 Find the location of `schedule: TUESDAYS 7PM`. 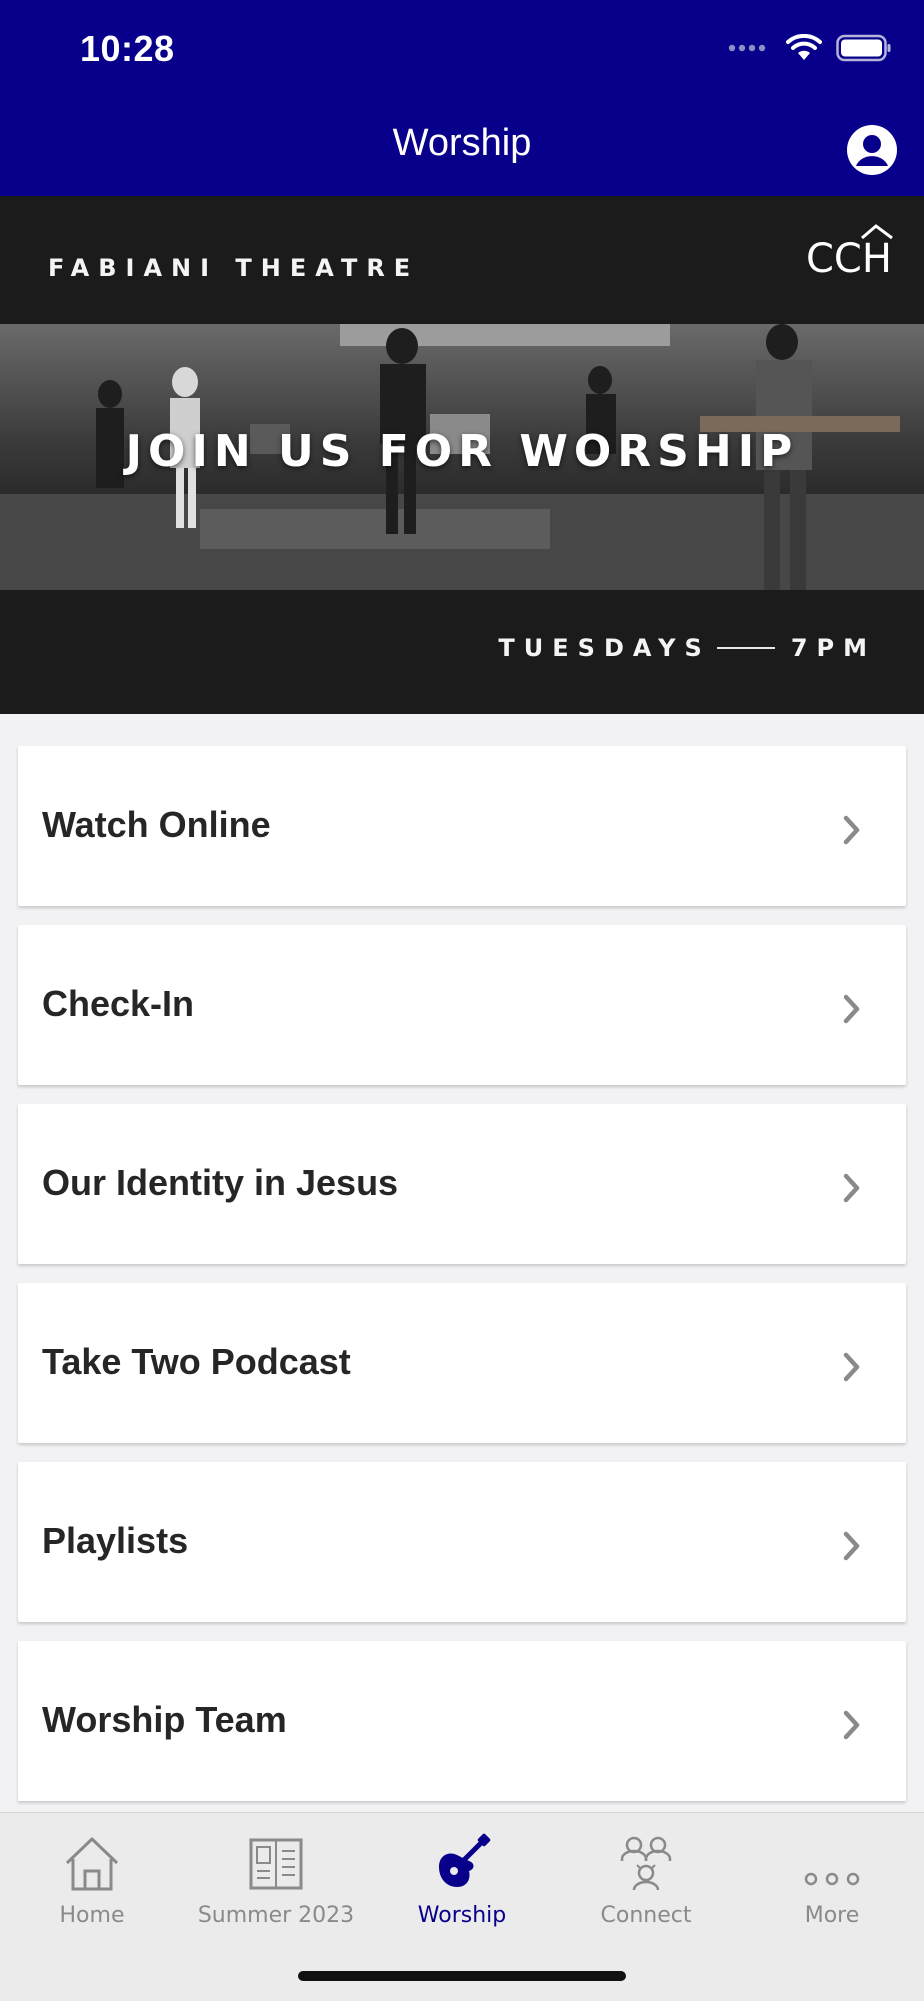

schedule: TUESDAYS 7PM is located at coordinates (687, 648).